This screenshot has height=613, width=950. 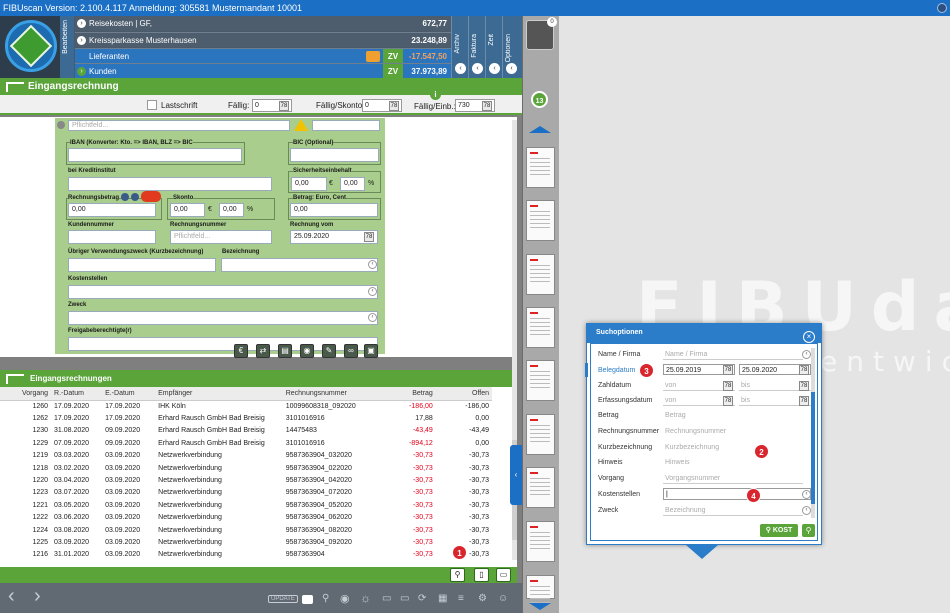 What do you see at coordinates (503, 598) in the screenshot?
I see `user-icon: ☺` at bounding box center [503, 598].